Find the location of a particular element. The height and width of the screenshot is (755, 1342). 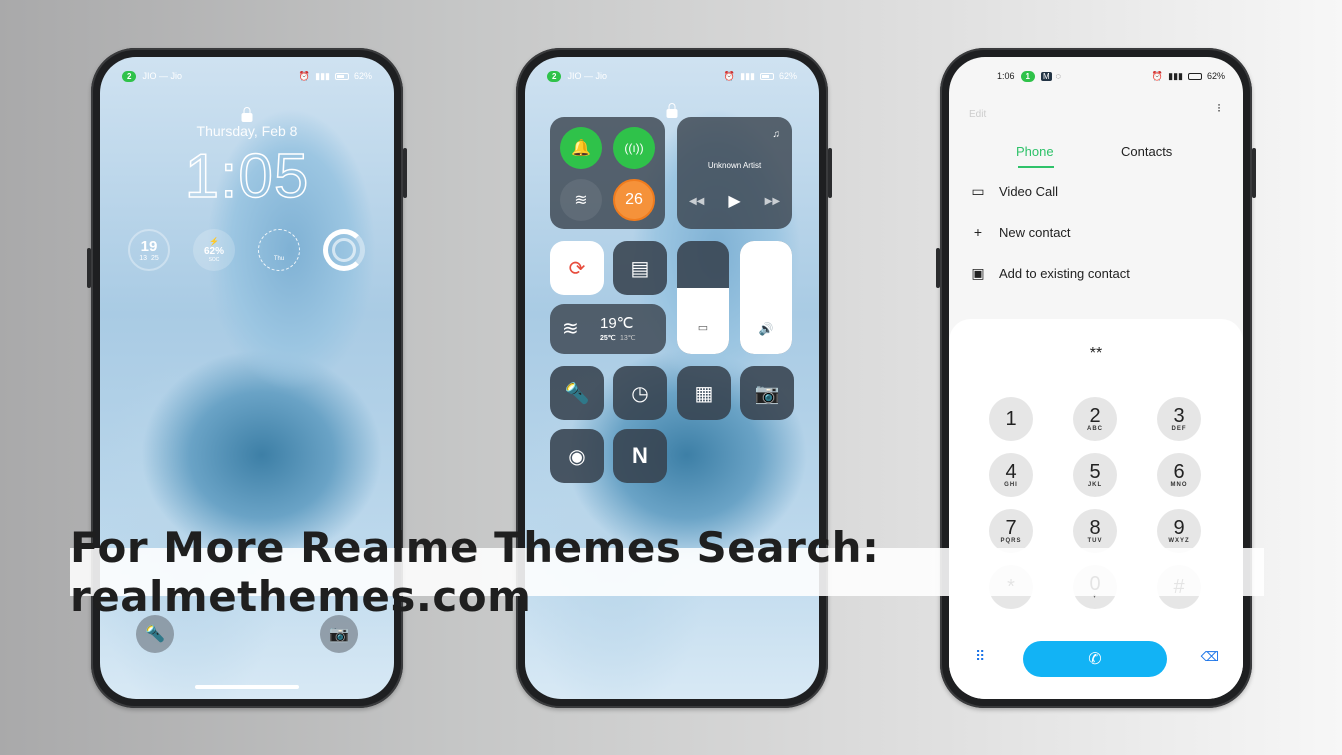

clock-widget: Thu is located at coordinates (279, 250).